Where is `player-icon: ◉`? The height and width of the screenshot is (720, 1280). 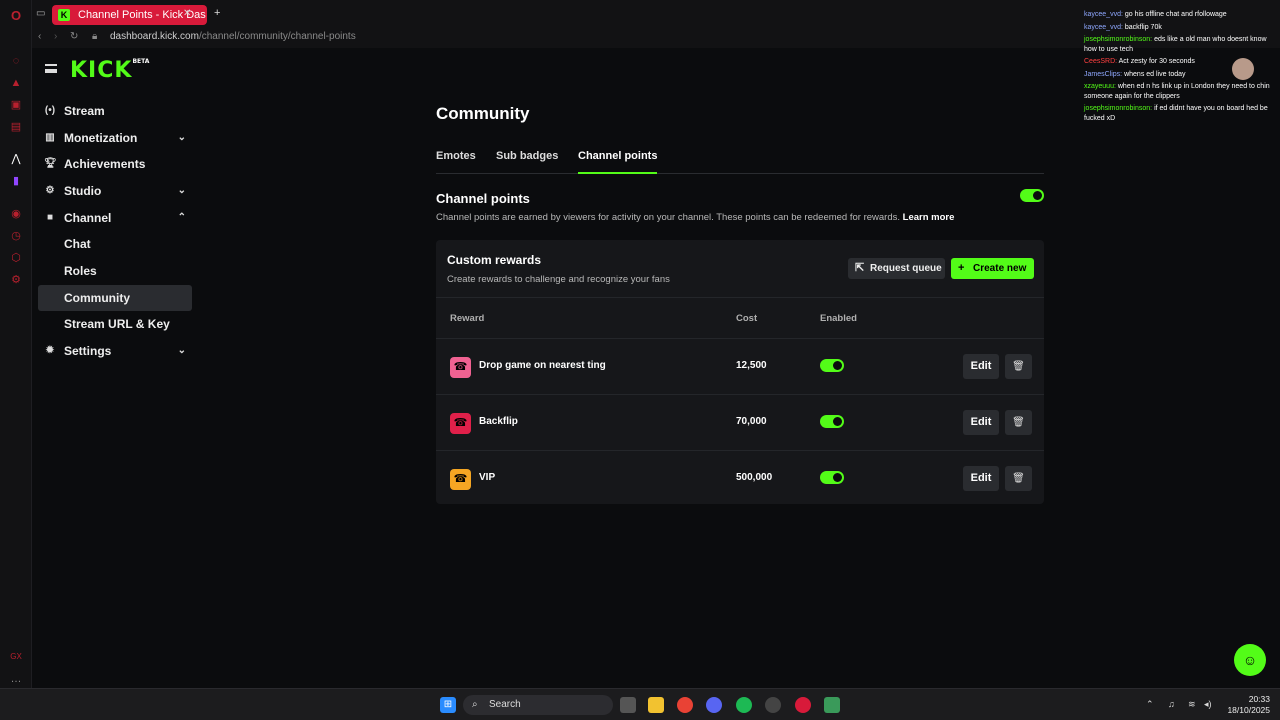
player-icon: ◉ is located at coordinates (16, 214).